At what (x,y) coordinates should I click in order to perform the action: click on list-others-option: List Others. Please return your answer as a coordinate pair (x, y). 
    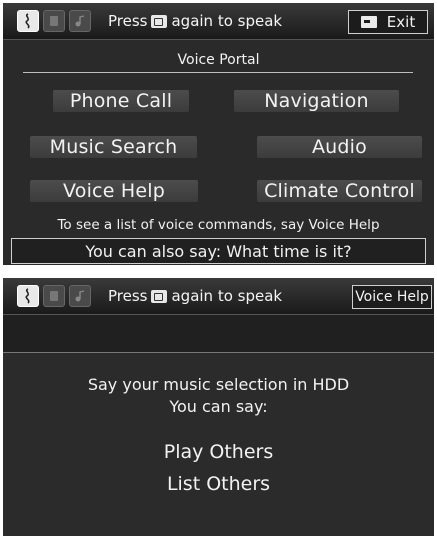
    Looking at the image, I should click on (218, 484).